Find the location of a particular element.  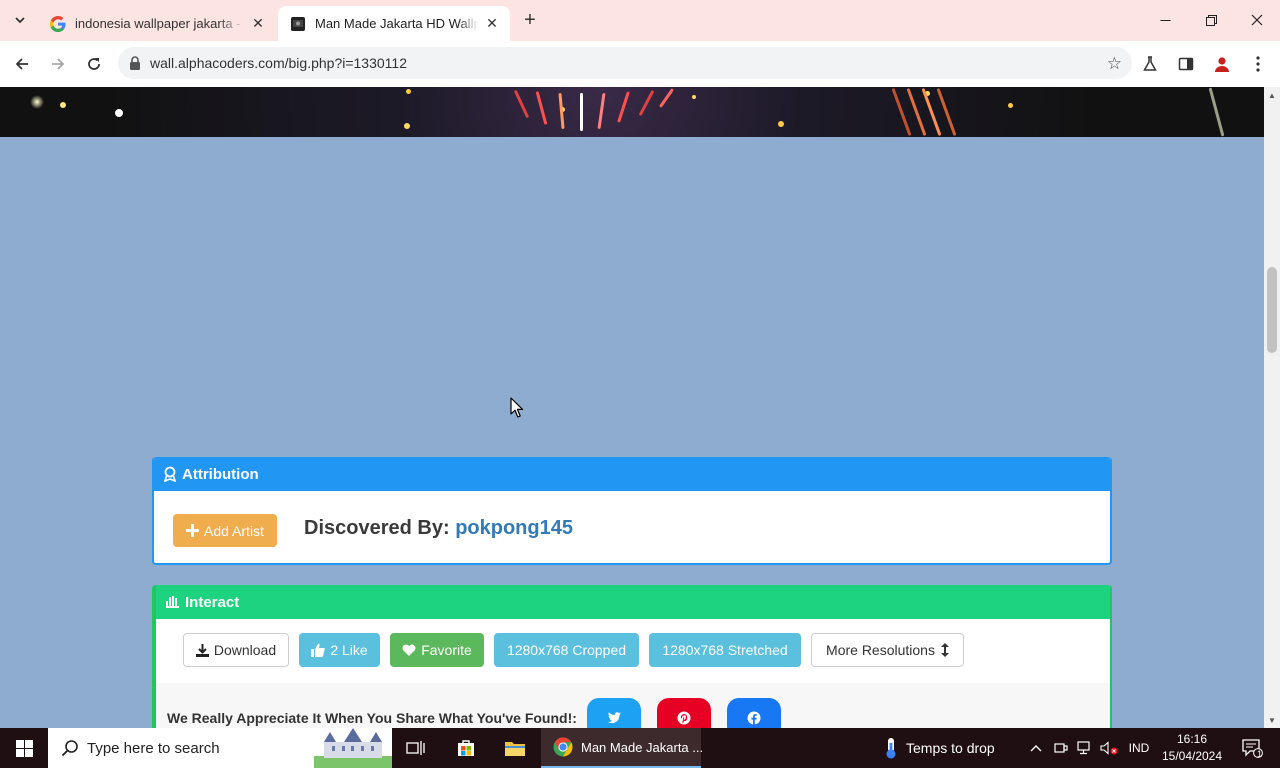

heart-icon is located at coordinates (409, 650).